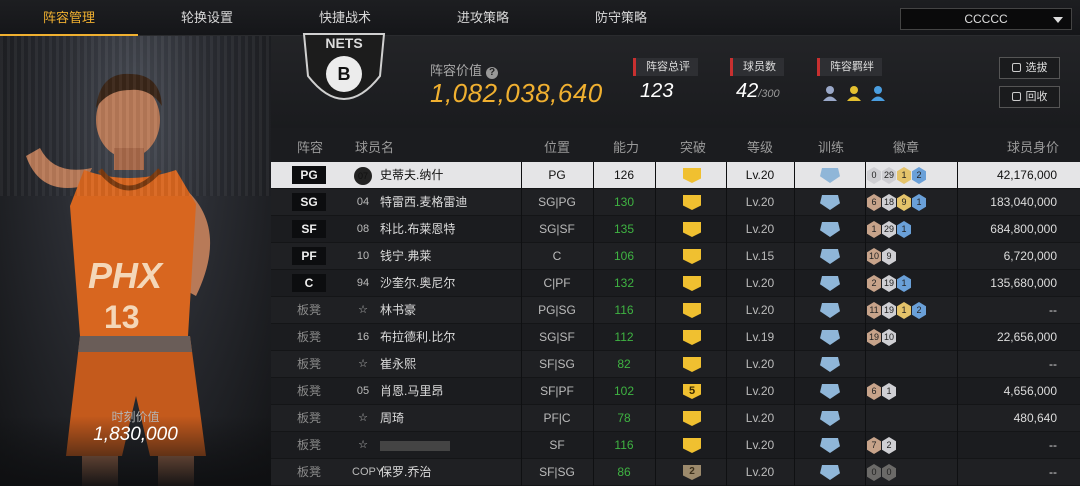  I want to click on table-row: C 94 沙奎尔.奥尼尔 C|PF 132 Lv.20 2 19 1 135,680,000, so click(675, 283).